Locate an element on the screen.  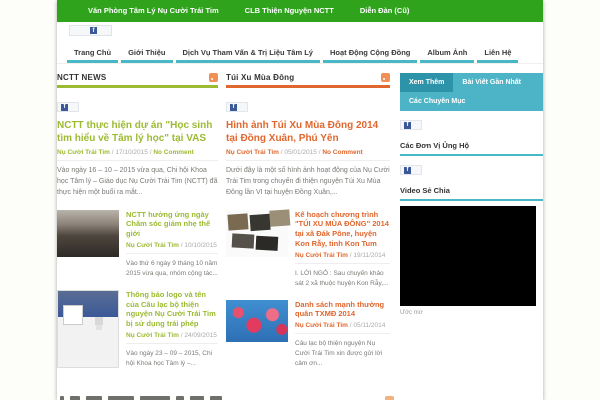
article-thumbnail-group-photo is located at coordinates (88, 233).